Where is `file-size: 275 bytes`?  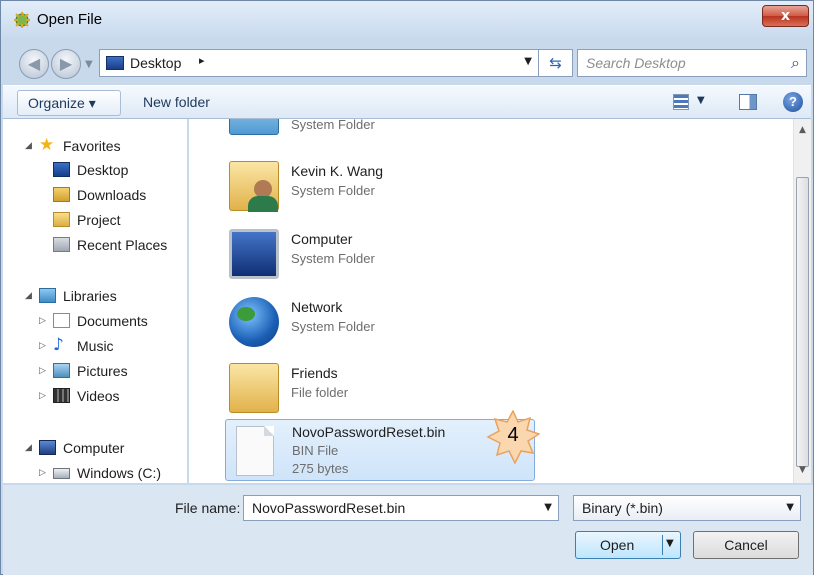 file-size: 275 bytes is located at coordinates (320, 468).